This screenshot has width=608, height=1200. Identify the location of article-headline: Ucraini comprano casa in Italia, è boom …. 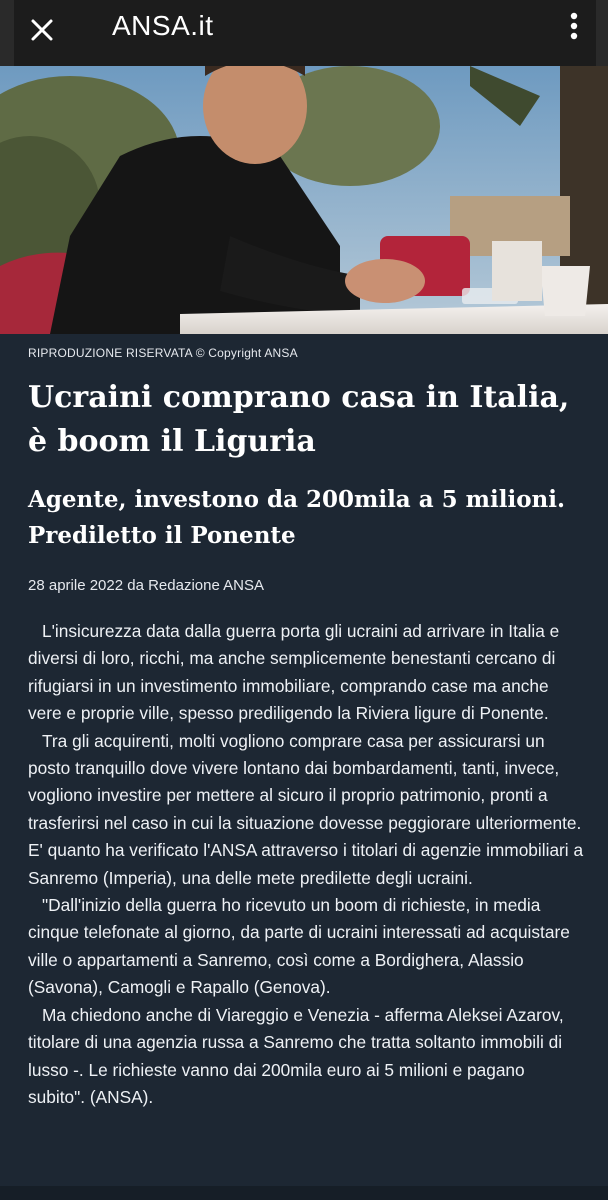
(299, 419).